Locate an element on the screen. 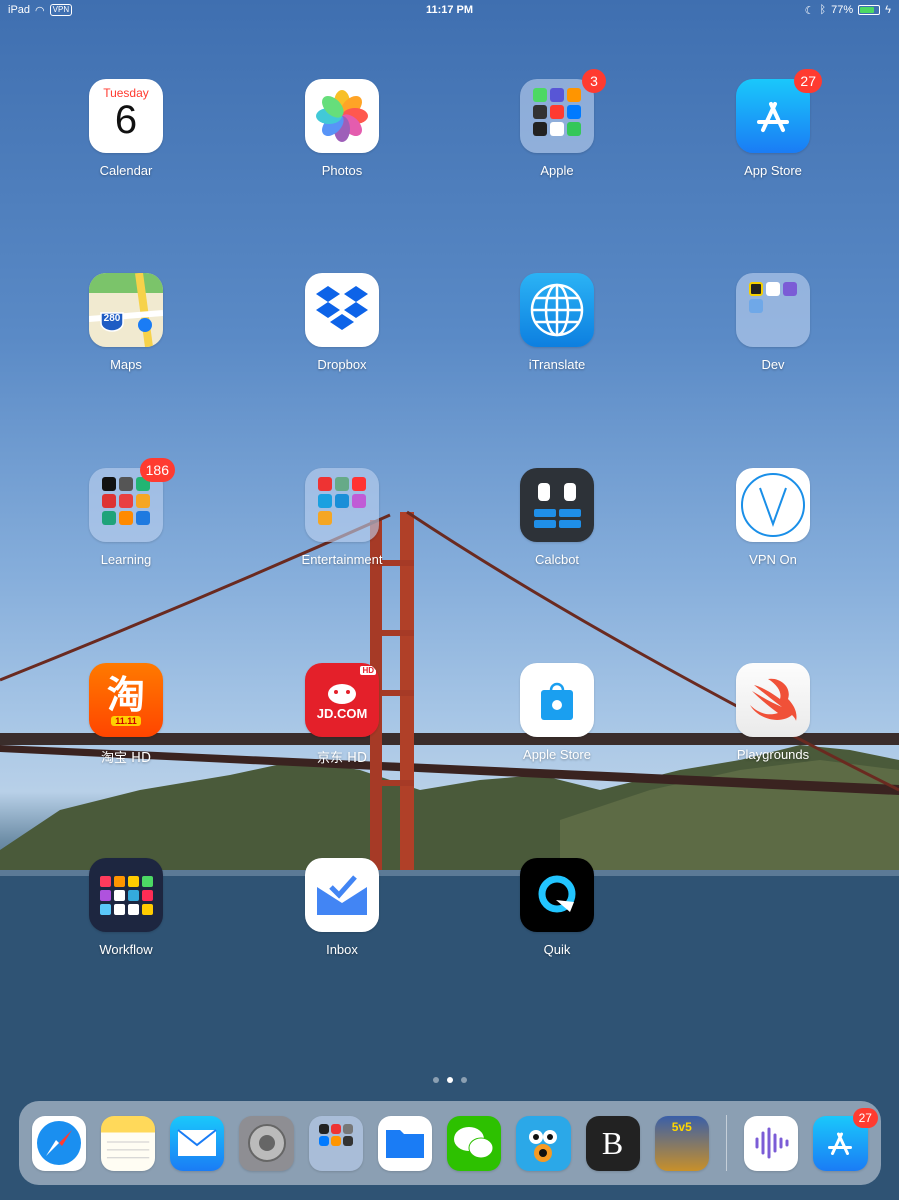 This screenshot has width=899, height=1200. app-label: 淘宝 HD is located at coordinates (126, 758).